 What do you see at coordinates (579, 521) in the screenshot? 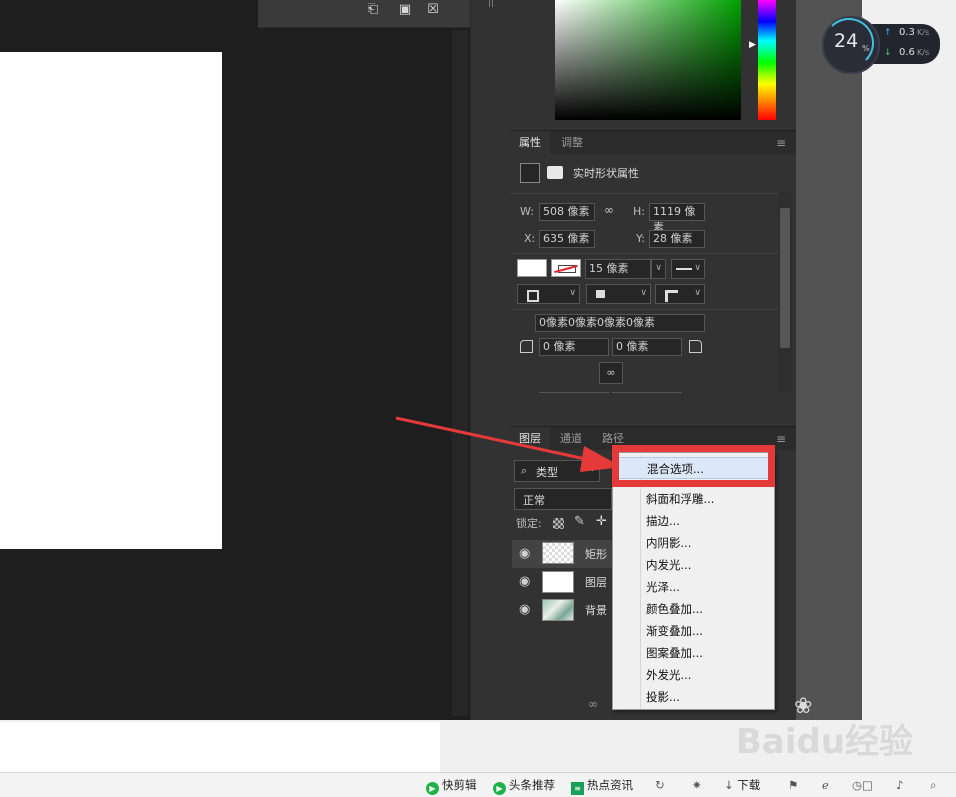
I see `lock-brush-icon: ✎` at bounding box center [579, 521].